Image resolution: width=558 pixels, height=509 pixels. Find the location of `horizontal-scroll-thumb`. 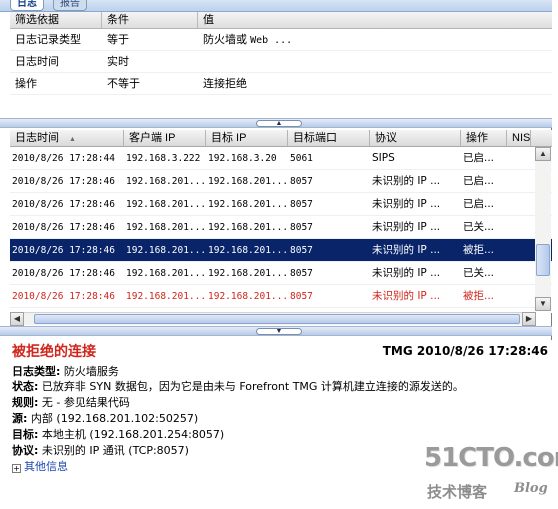

horizontal-scroll-thumb is located at coordinates (277, 319).